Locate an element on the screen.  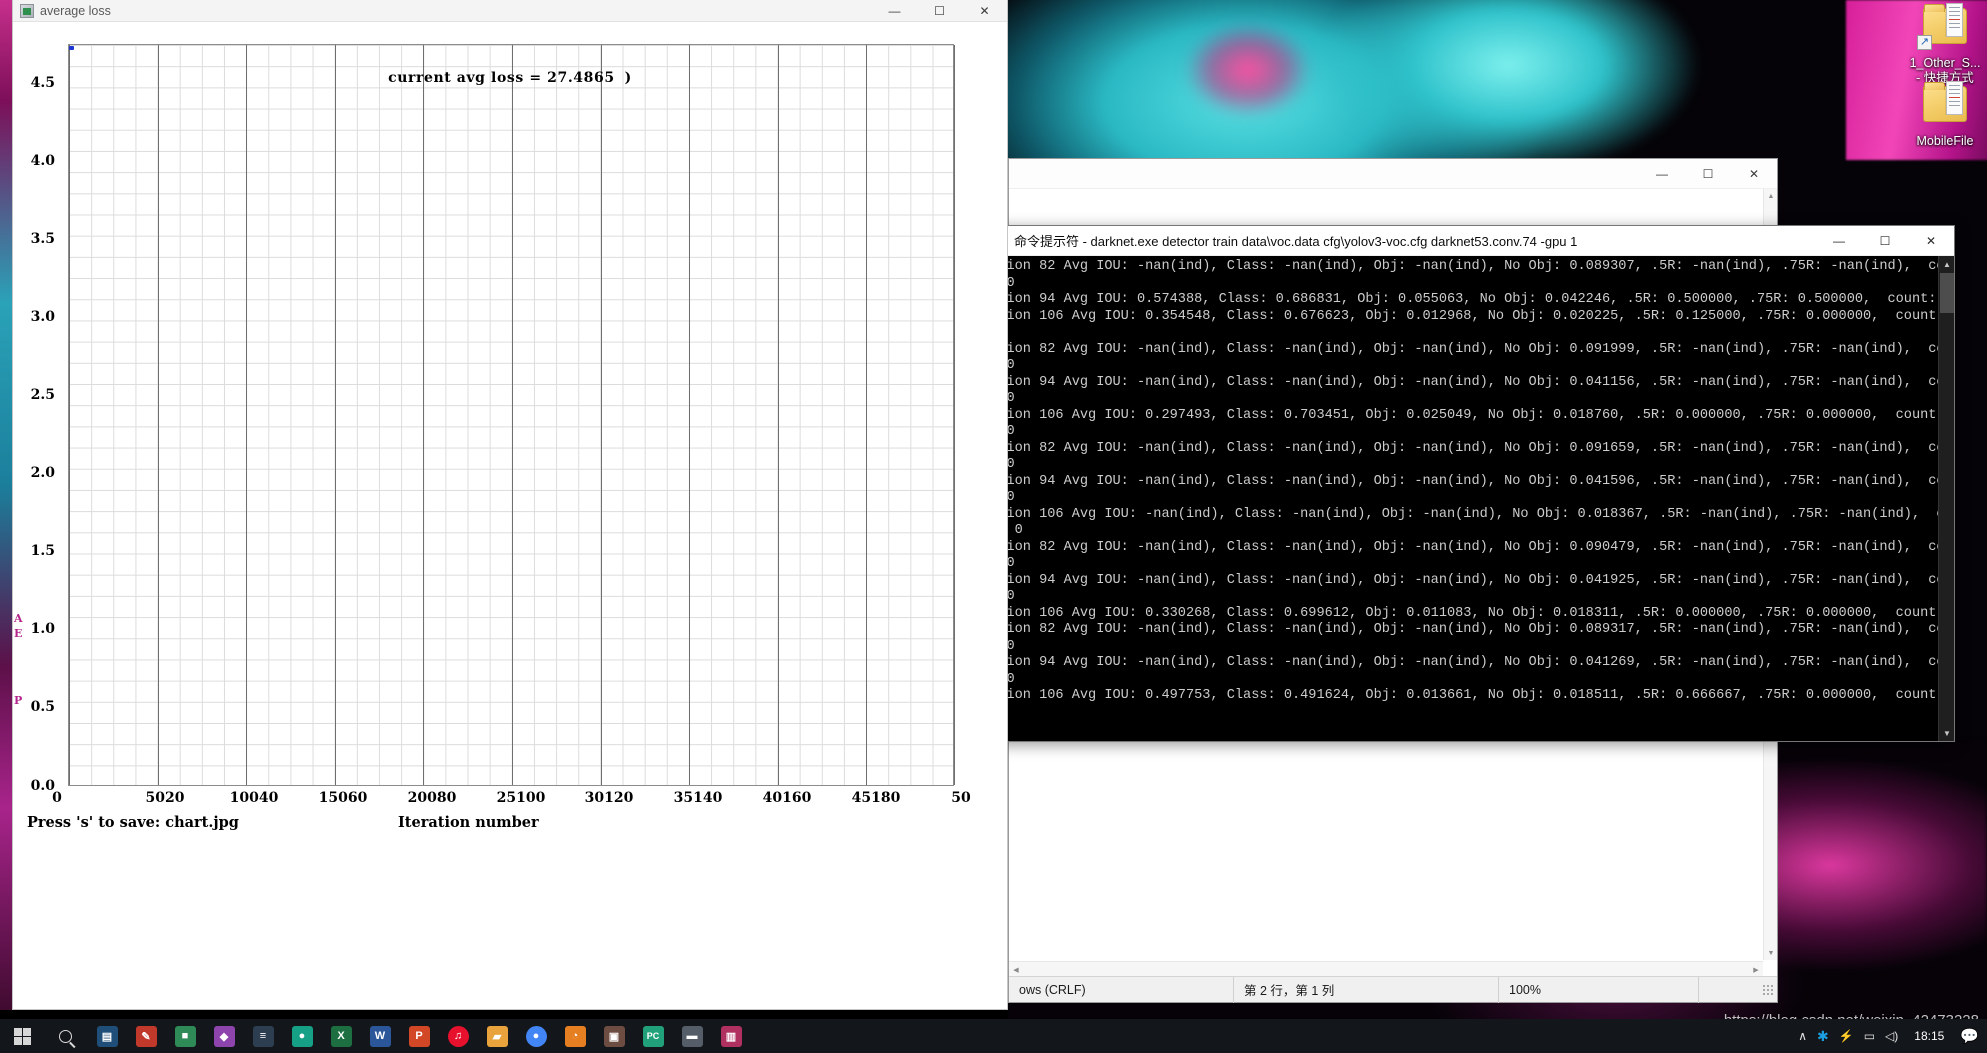
chart-close-button: ✕ is located at coordinates (984, 11).